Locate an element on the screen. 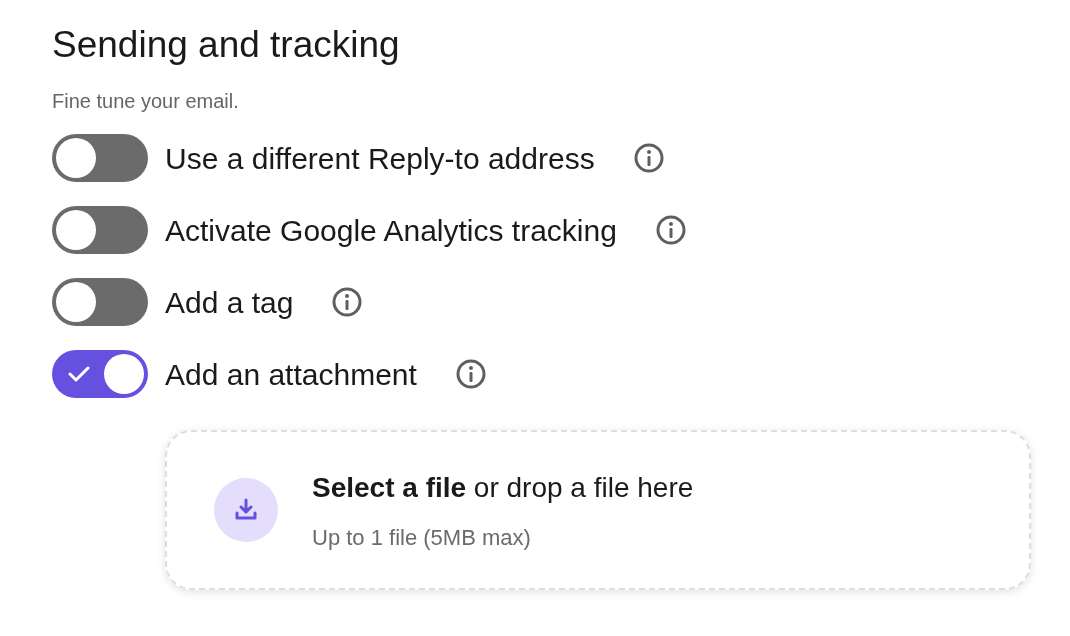 The image size is (1070, 636). dropzone-hint: Up to 1 file (5MB max) is located at coordinates (422, 537).